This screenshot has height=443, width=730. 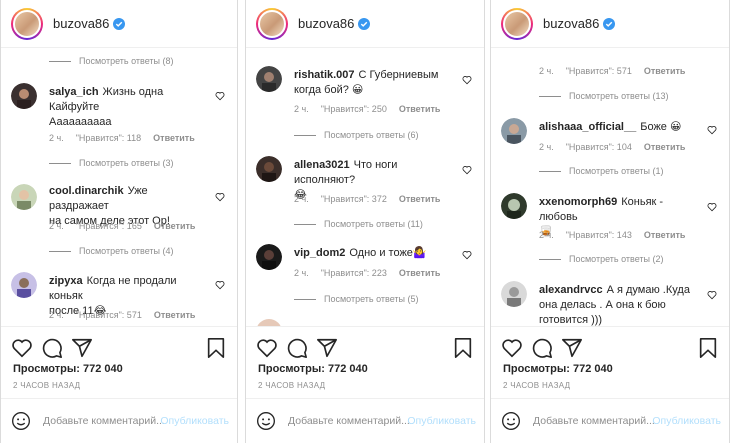 I want to click on add-comment-row: Добавьте комментарий... Опубликовать, so click(x=365, y=420).